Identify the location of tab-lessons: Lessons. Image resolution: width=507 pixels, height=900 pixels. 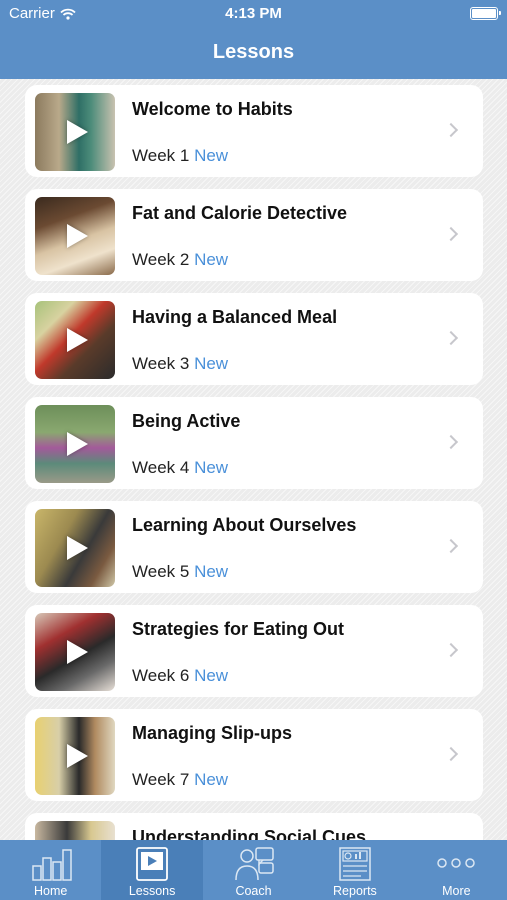
(152, 870).